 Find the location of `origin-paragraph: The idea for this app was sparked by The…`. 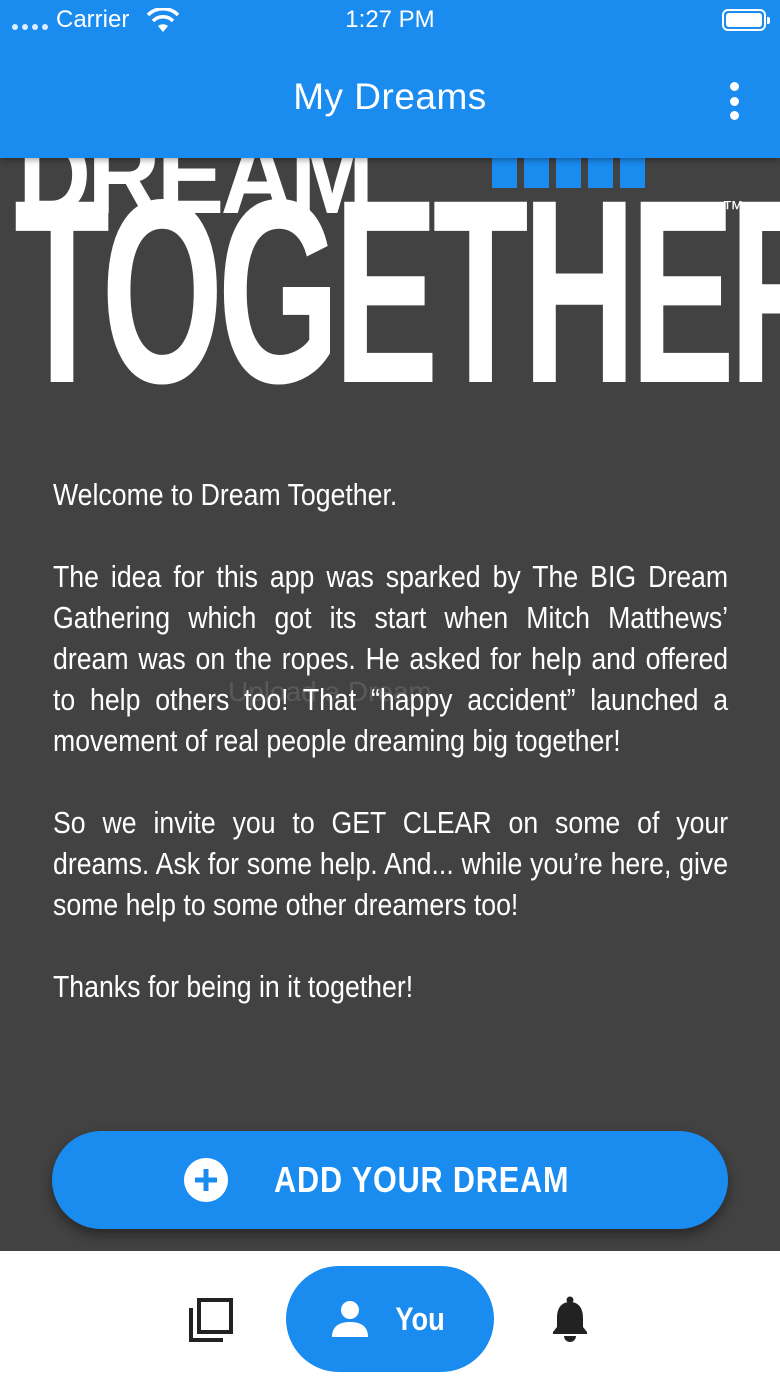

origin-paragraph: The idea for this app was sparked by The… is located at coordinates (391, 658).